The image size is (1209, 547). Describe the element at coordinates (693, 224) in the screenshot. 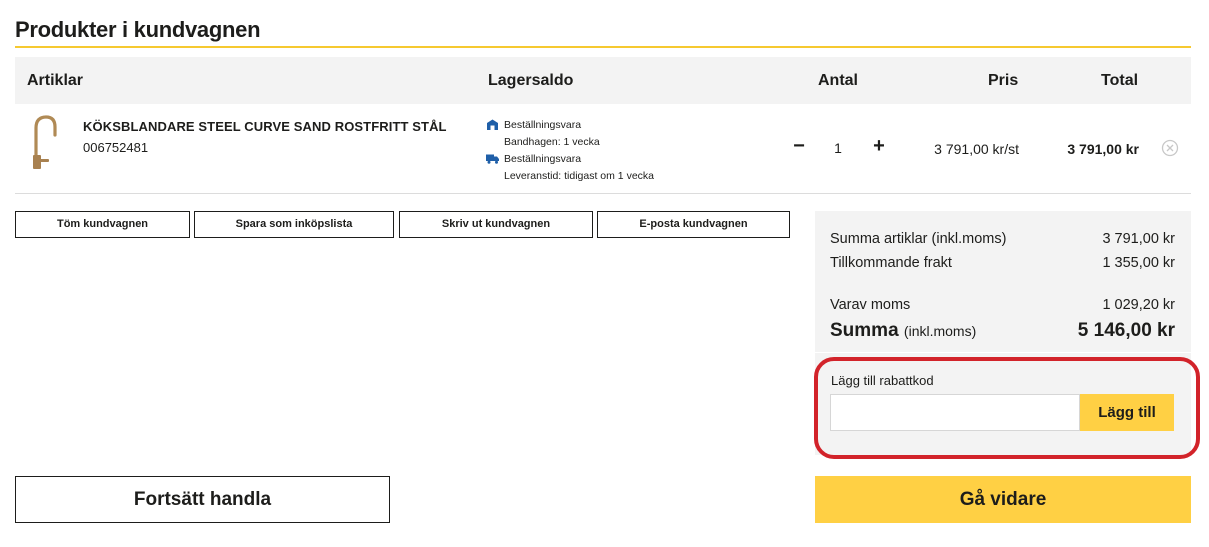

I see `email-cart-button: E-posta kundvagnen` at that location.